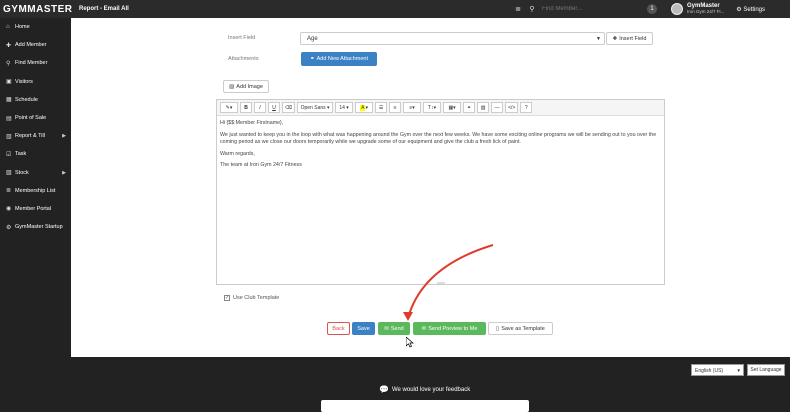 The width and height of the screenshot is (790, 412). Describe the element at coordinates (252, 123) in the screenshot. I see `editor-paragraph: Hi {$$:Member Firstname},` at that location.